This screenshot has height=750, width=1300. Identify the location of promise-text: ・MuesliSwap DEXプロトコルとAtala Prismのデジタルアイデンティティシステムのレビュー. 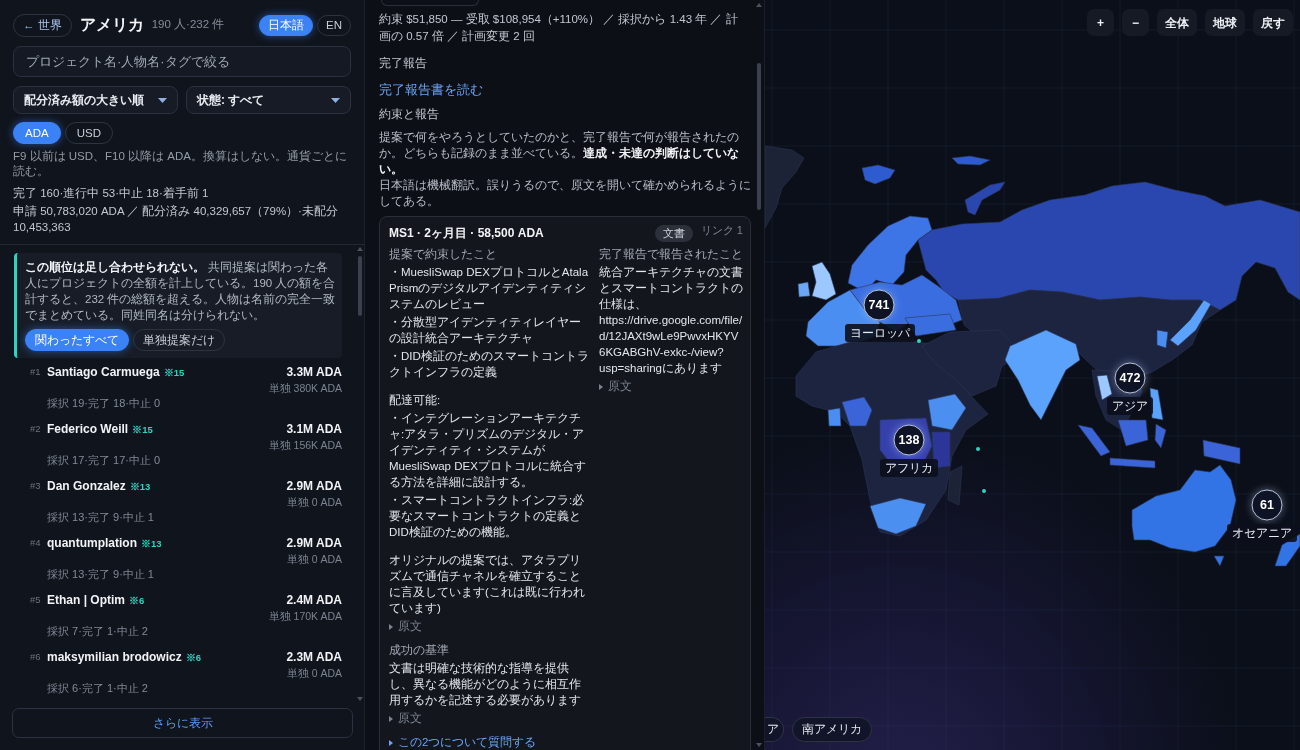
(489, 288).